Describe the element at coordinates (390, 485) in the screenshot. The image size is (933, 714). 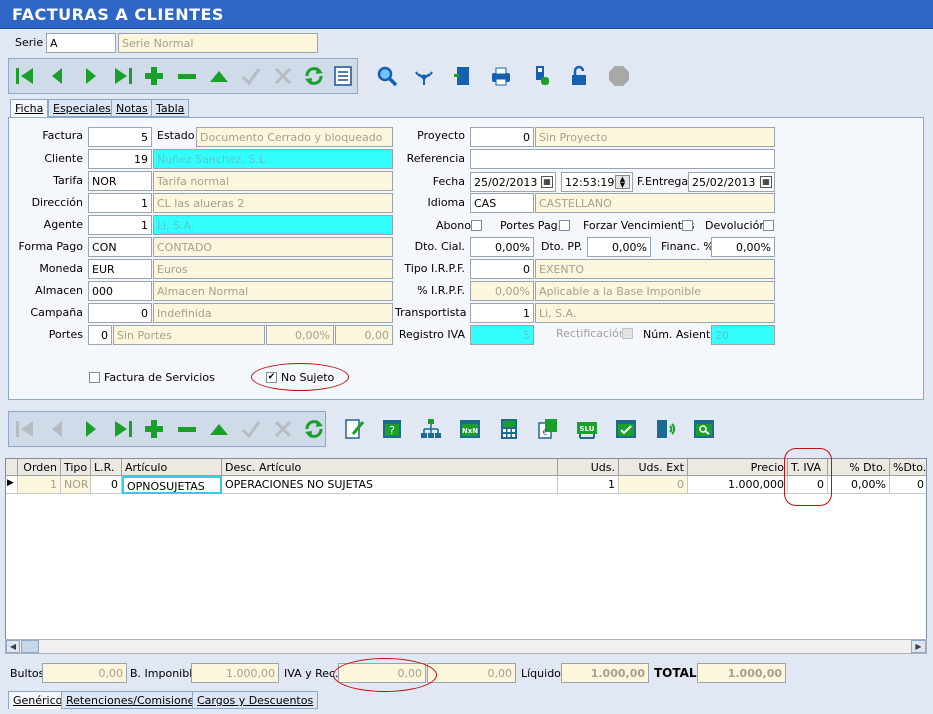
I see `cell-desc: OPERACIONES NO SUJETAS` at that location.